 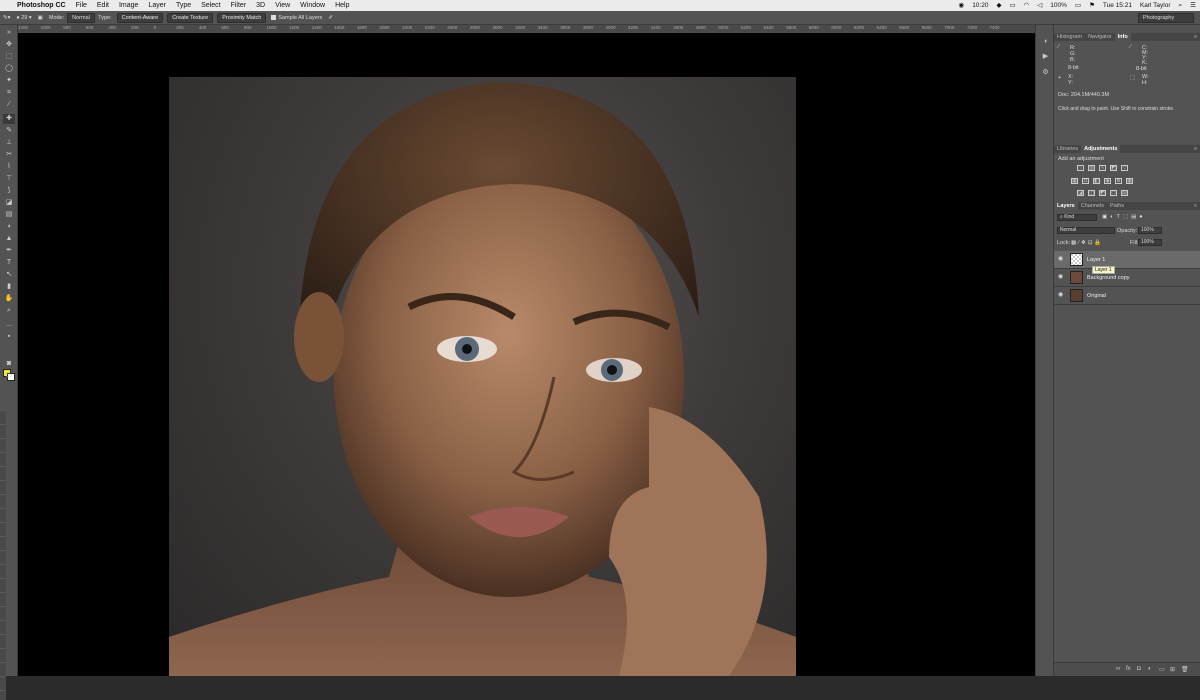 What do you see at coordinates (1096, 296) in the screenshot?
I see `layer-name: Original` at bounding box center [1096, 296].